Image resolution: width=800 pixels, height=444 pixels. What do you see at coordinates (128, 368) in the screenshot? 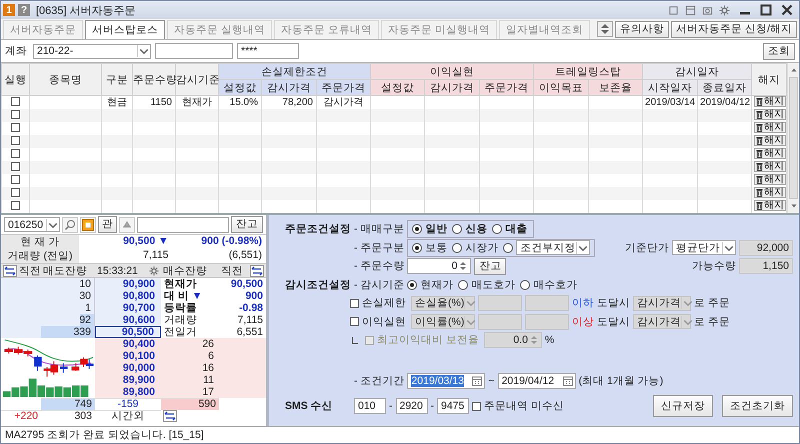
I see `bid-price: 90,000` at bounding box center [128, 368].